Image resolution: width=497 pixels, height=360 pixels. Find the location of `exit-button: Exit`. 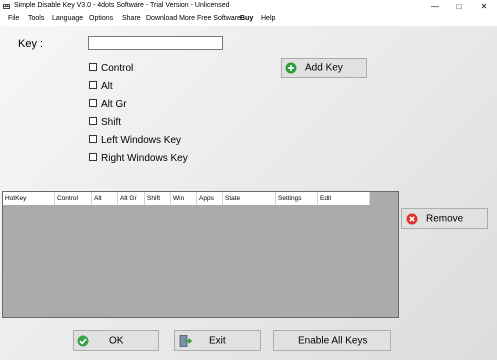

exit-button: Exit is located at coordinates (217, 340).